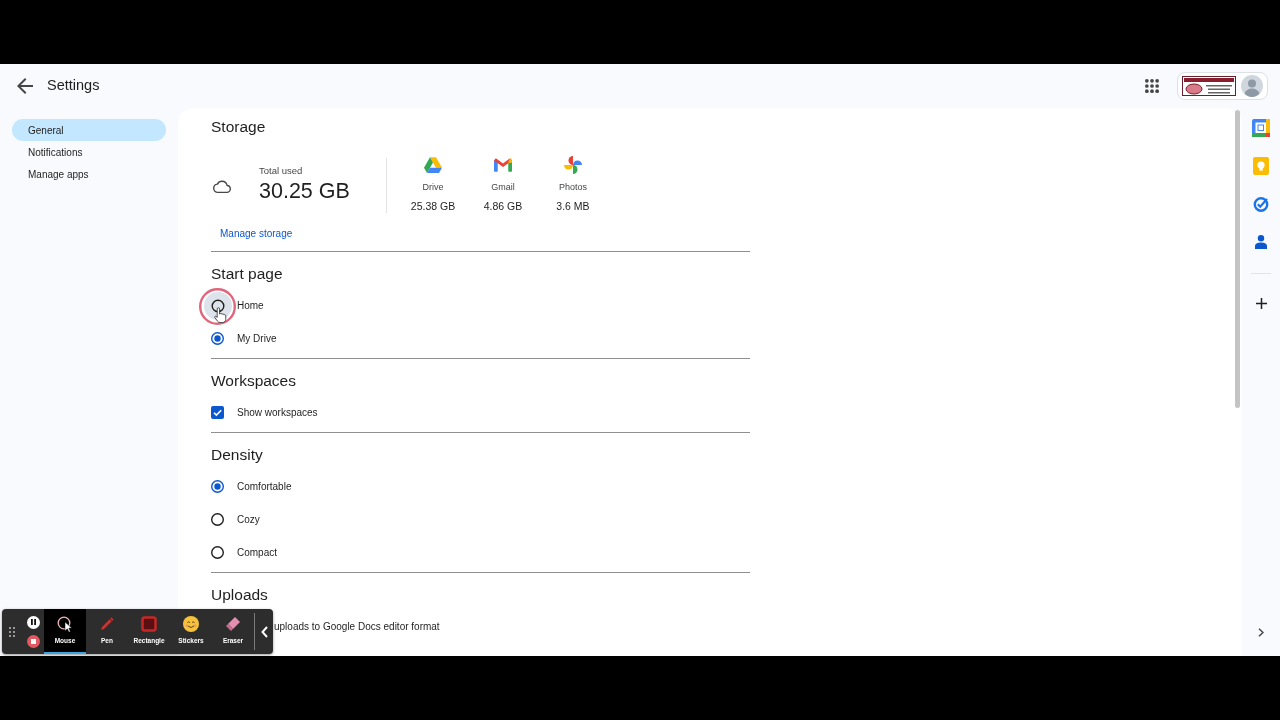  What do you see at coordinates (107, 624) in the screenshot?
I see `pencil-icon` at bounding box center [107, 624].